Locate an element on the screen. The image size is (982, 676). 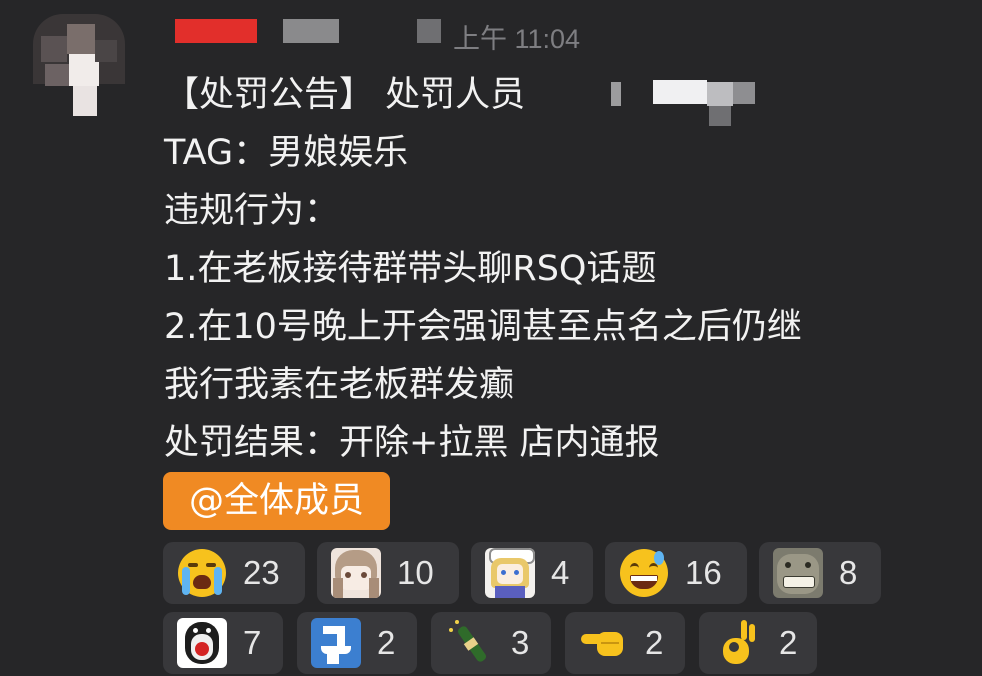
reaction-chip: 10 is located at coordinates (388, 573).